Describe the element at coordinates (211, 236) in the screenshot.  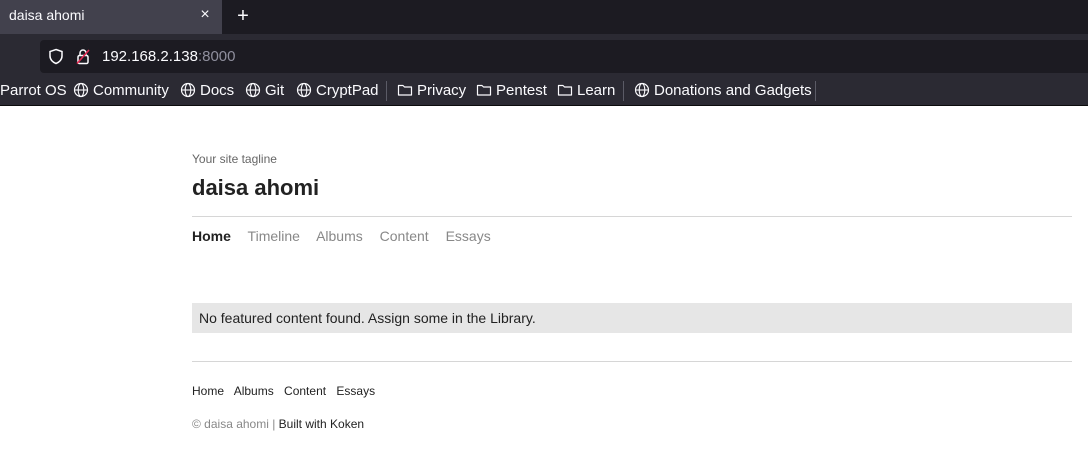
I see `nav-home: Home` at that location.